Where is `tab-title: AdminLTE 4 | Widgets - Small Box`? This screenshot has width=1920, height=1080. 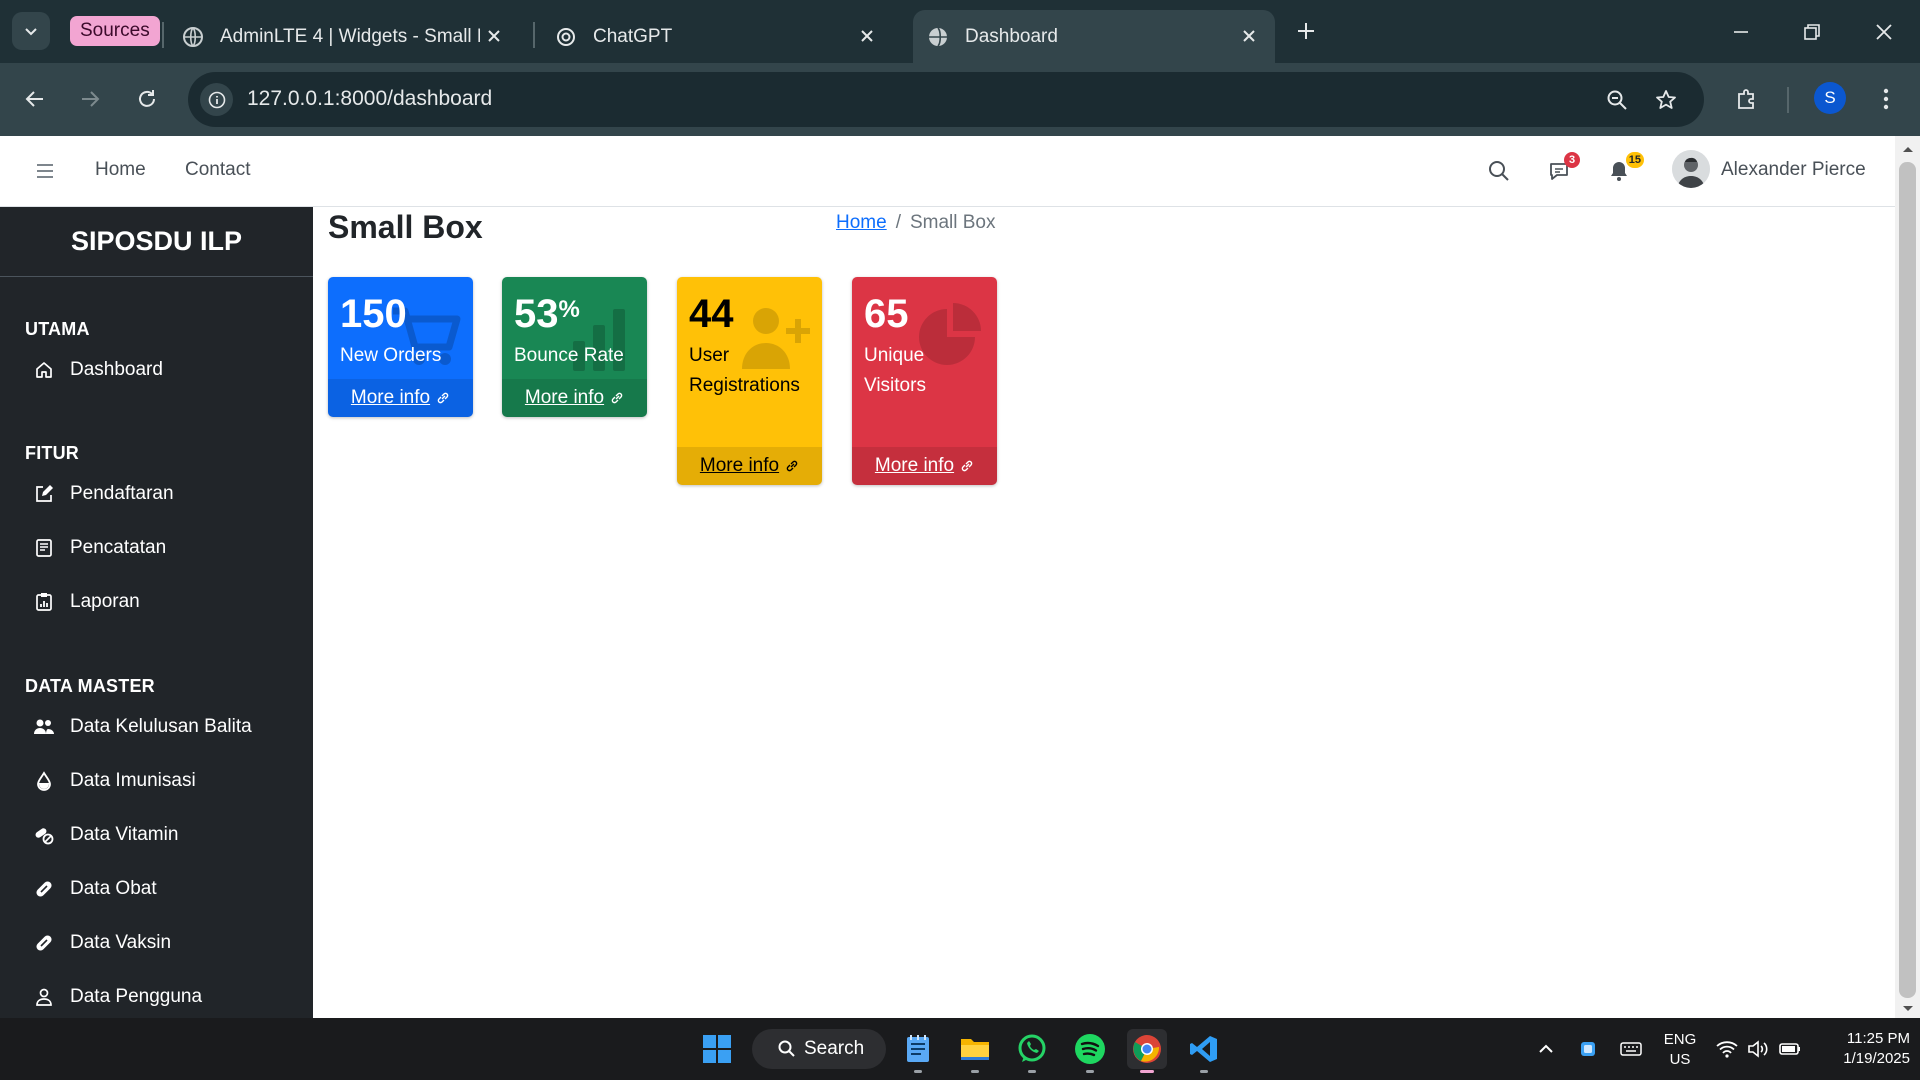 tab-title: AdminLTE 4 | Widgets - Small Box is located at coordinates (350, 36).